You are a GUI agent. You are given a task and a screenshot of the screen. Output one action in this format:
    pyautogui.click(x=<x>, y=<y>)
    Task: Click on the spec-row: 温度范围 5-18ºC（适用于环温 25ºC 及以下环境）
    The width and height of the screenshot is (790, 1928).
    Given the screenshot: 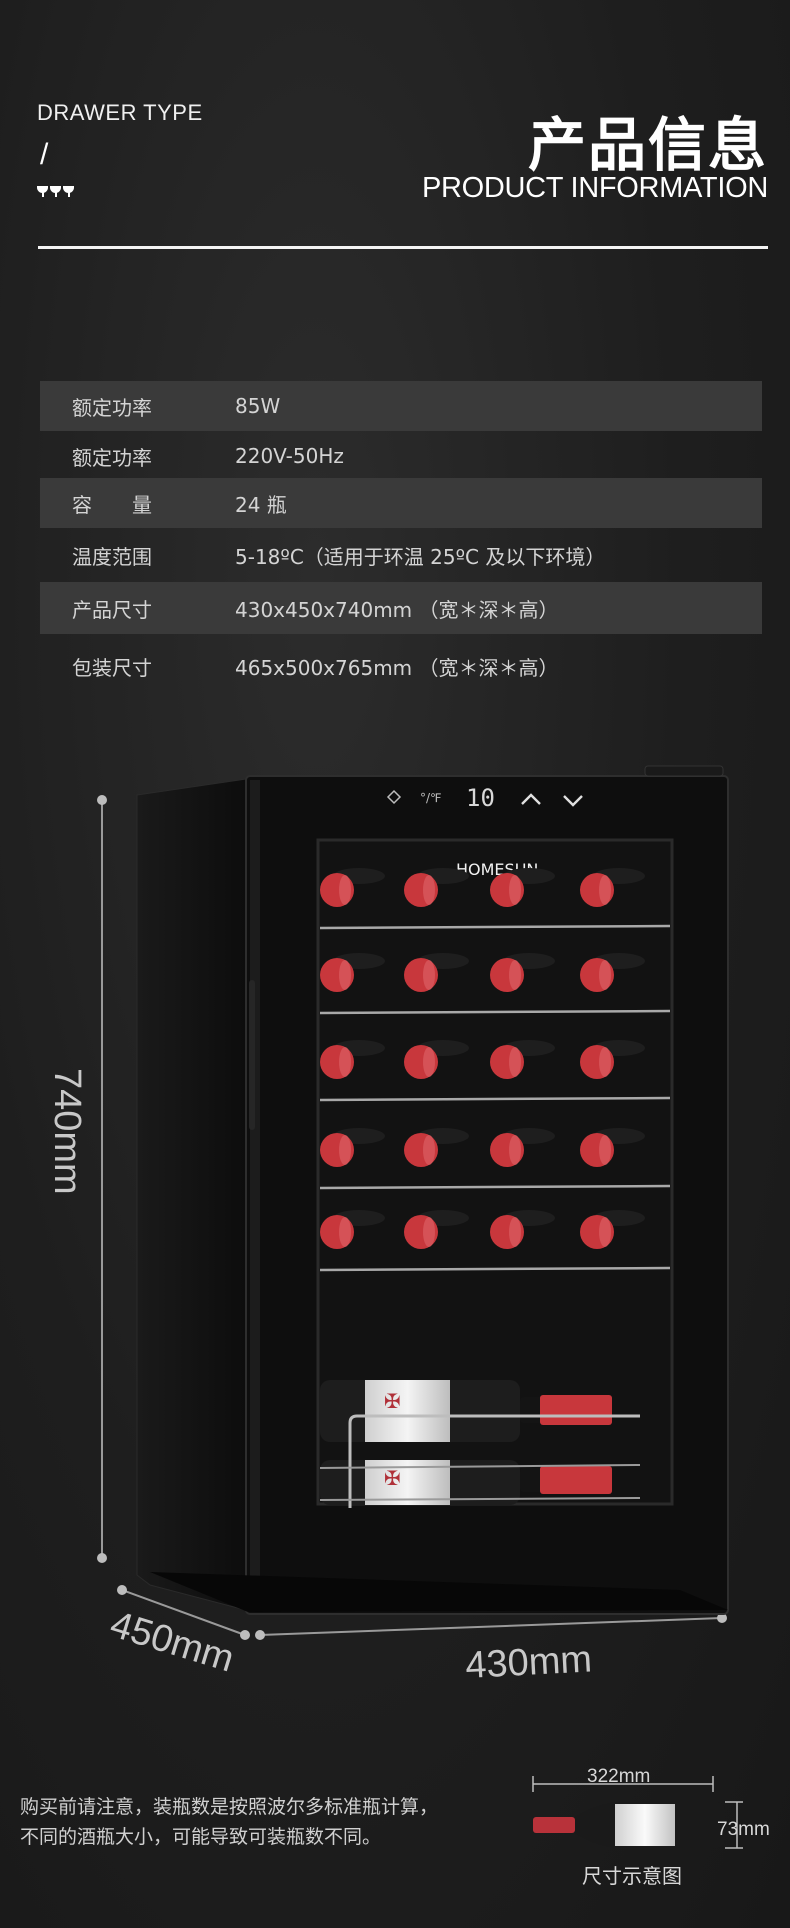 What is the action you would take?
    pyautogui.click(x=401, y=555)
    